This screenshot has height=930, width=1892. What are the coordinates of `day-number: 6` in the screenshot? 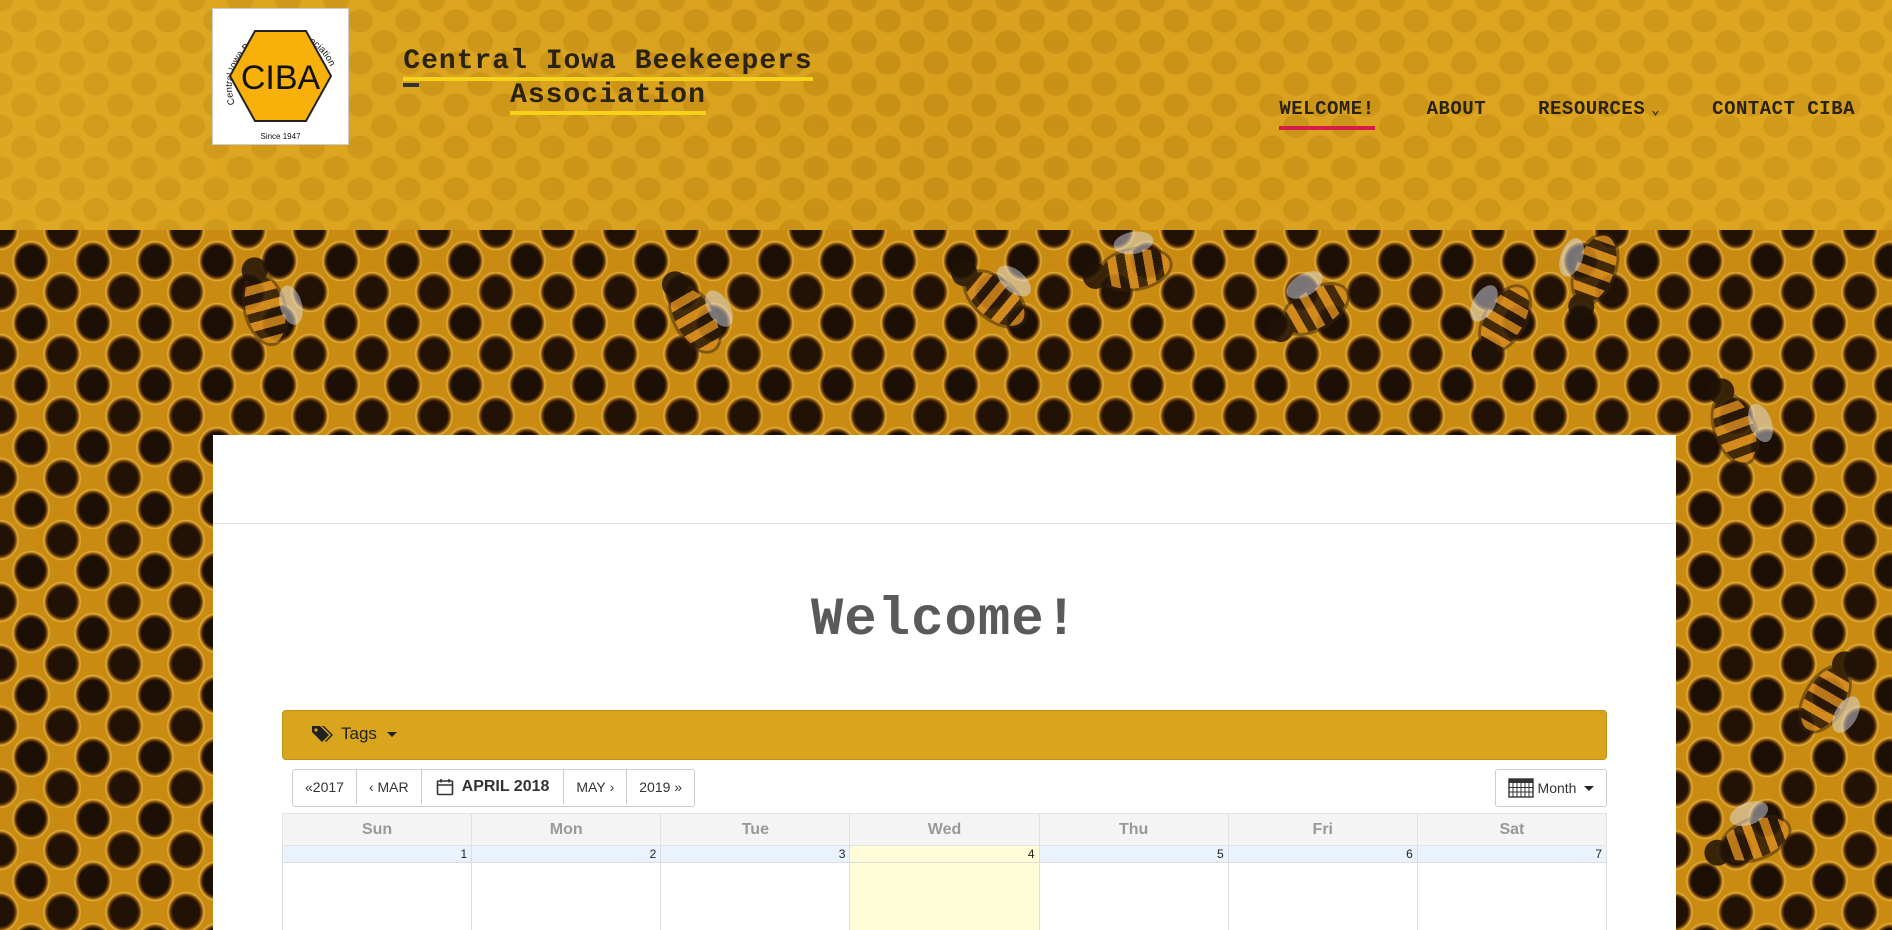 It's located at (1322, 854).